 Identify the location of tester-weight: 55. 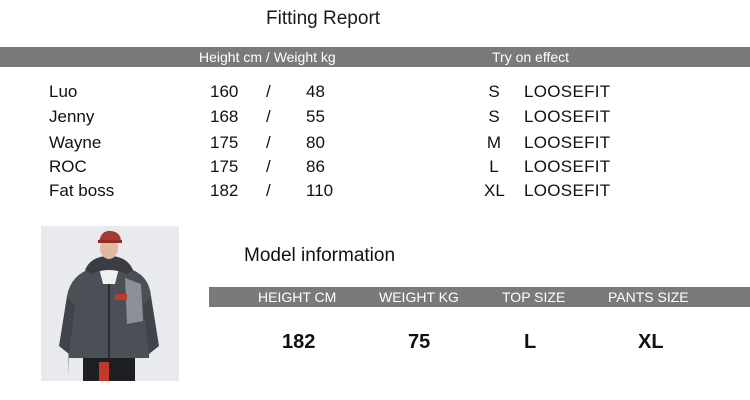
(315, 116).